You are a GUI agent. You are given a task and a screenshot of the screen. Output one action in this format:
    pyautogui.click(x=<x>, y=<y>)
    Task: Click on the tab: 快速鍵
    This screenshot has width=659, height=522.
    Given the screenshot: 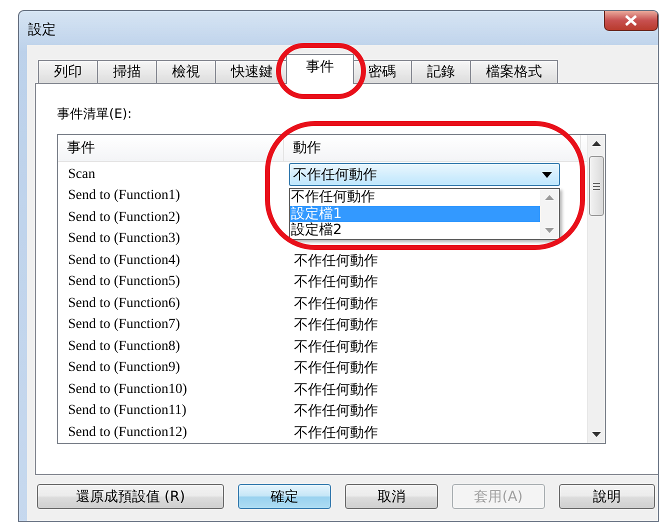 What is the action you would take?
    pyautogui.click(x=252, y=71)
    